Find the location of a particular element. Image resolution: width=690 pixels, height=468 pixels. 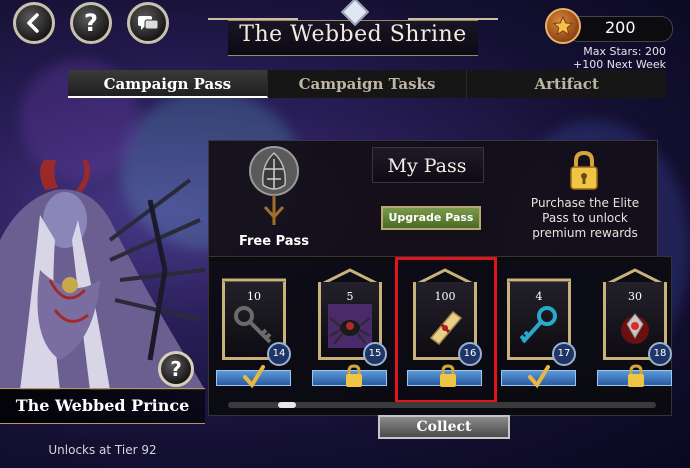

help-button: ? is located at coordinates (91, 23).